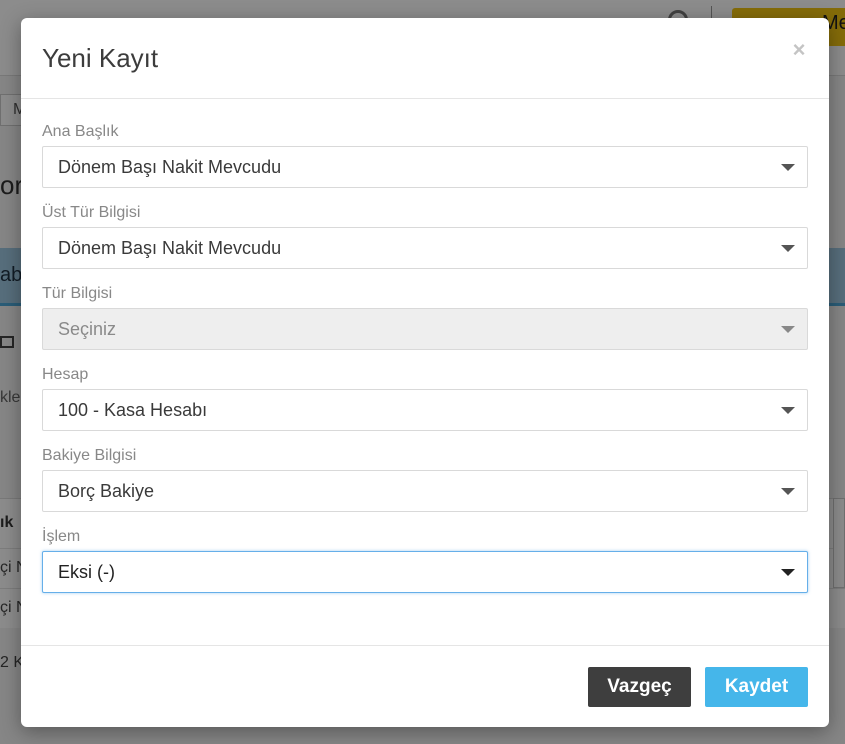 The height and width of the screenshot is (744, 845). I want to click on operation-value: Eksi (-), so click(86, 572).